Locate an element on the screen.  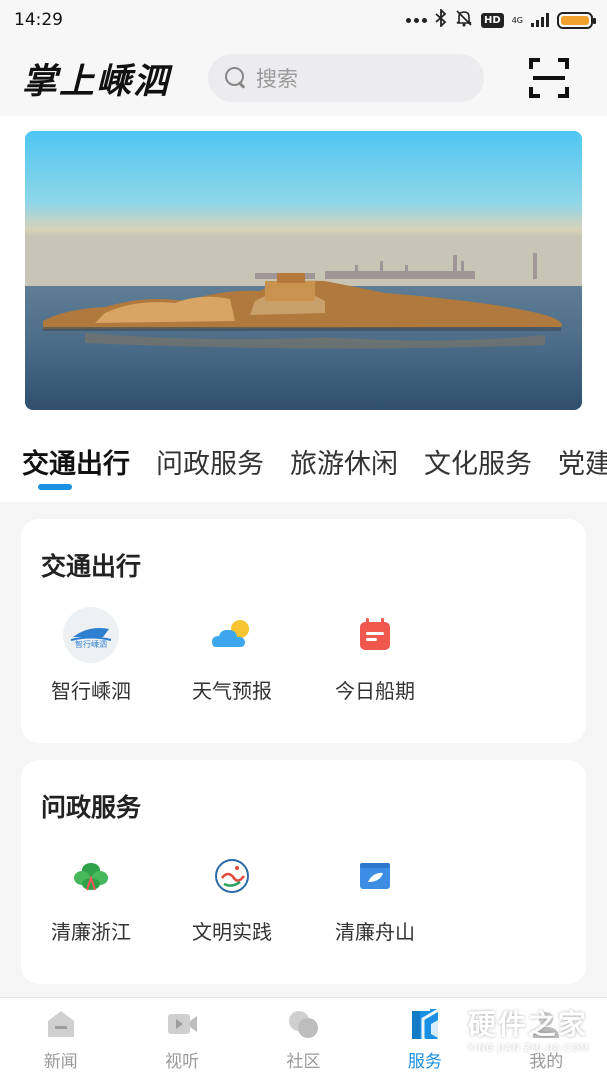
hd-badge: HD is located at coordinates (492, 20).